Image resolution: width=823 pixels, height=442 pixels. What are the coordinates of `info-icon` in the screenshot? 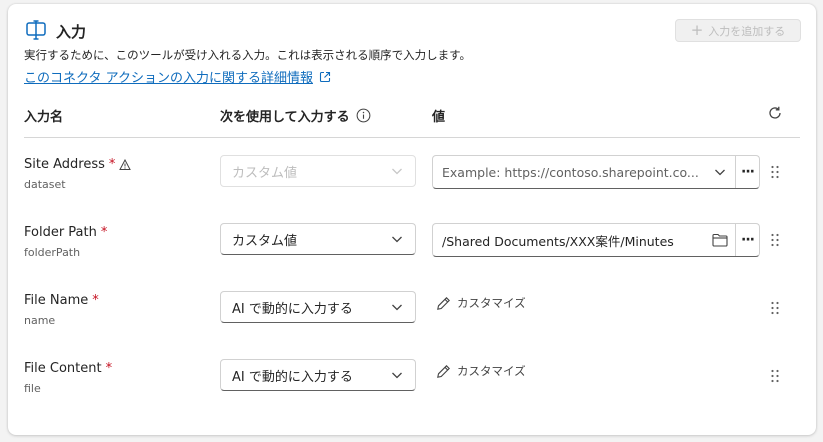 It's located at (363, 115).